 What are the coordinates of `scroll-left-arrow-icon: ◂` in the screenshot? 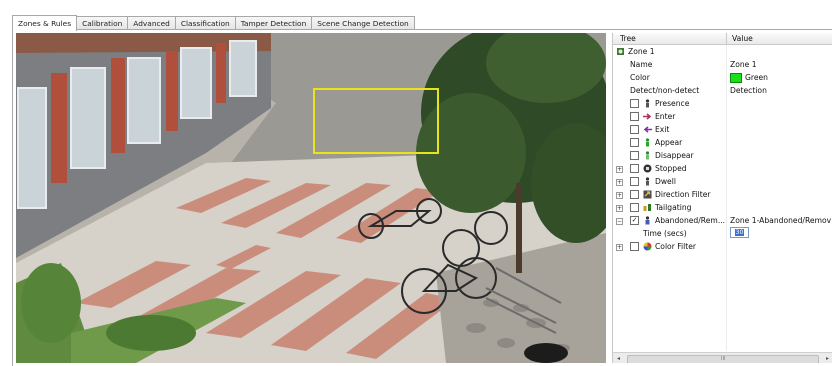 It's located at (618, 358).